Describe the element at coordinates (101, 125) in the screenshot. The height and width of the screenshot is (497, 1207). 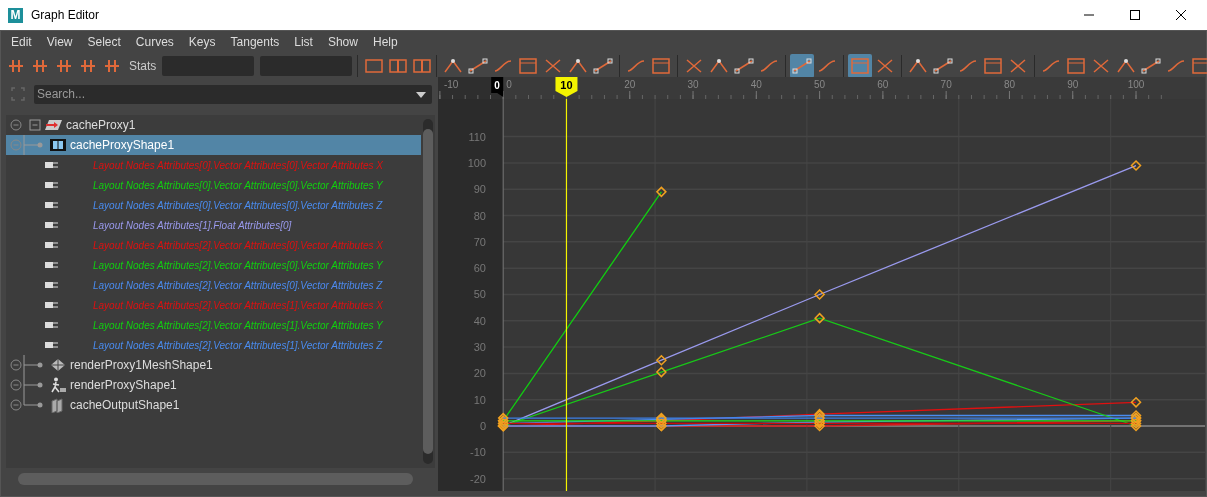
I see `node-label: cacheProxy1` at that location.